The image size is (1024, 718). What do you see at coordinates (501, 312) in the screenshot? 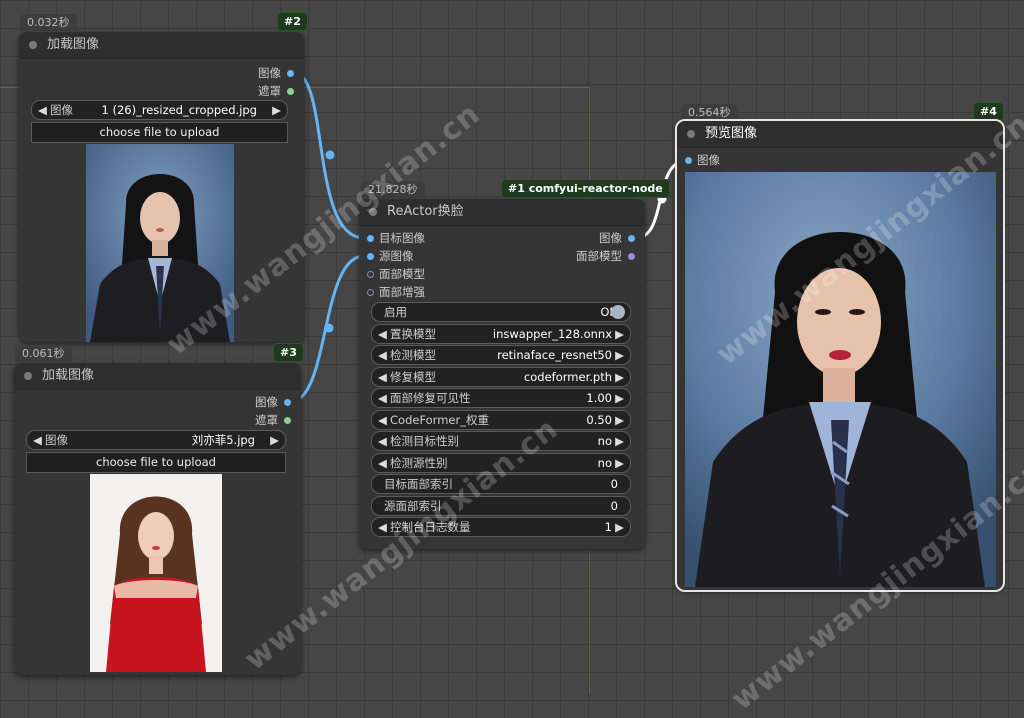
I see `enable-toggle: 启用 ON` at bounding box center [501, 312].